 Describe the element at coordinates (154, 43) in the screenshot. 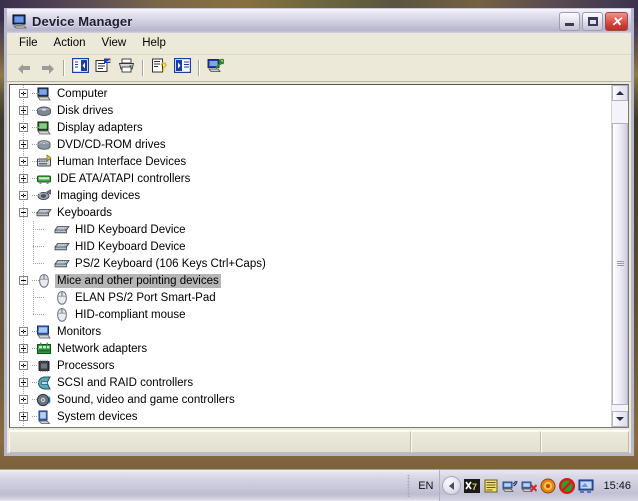

I see `menu-help: Help` at that location.